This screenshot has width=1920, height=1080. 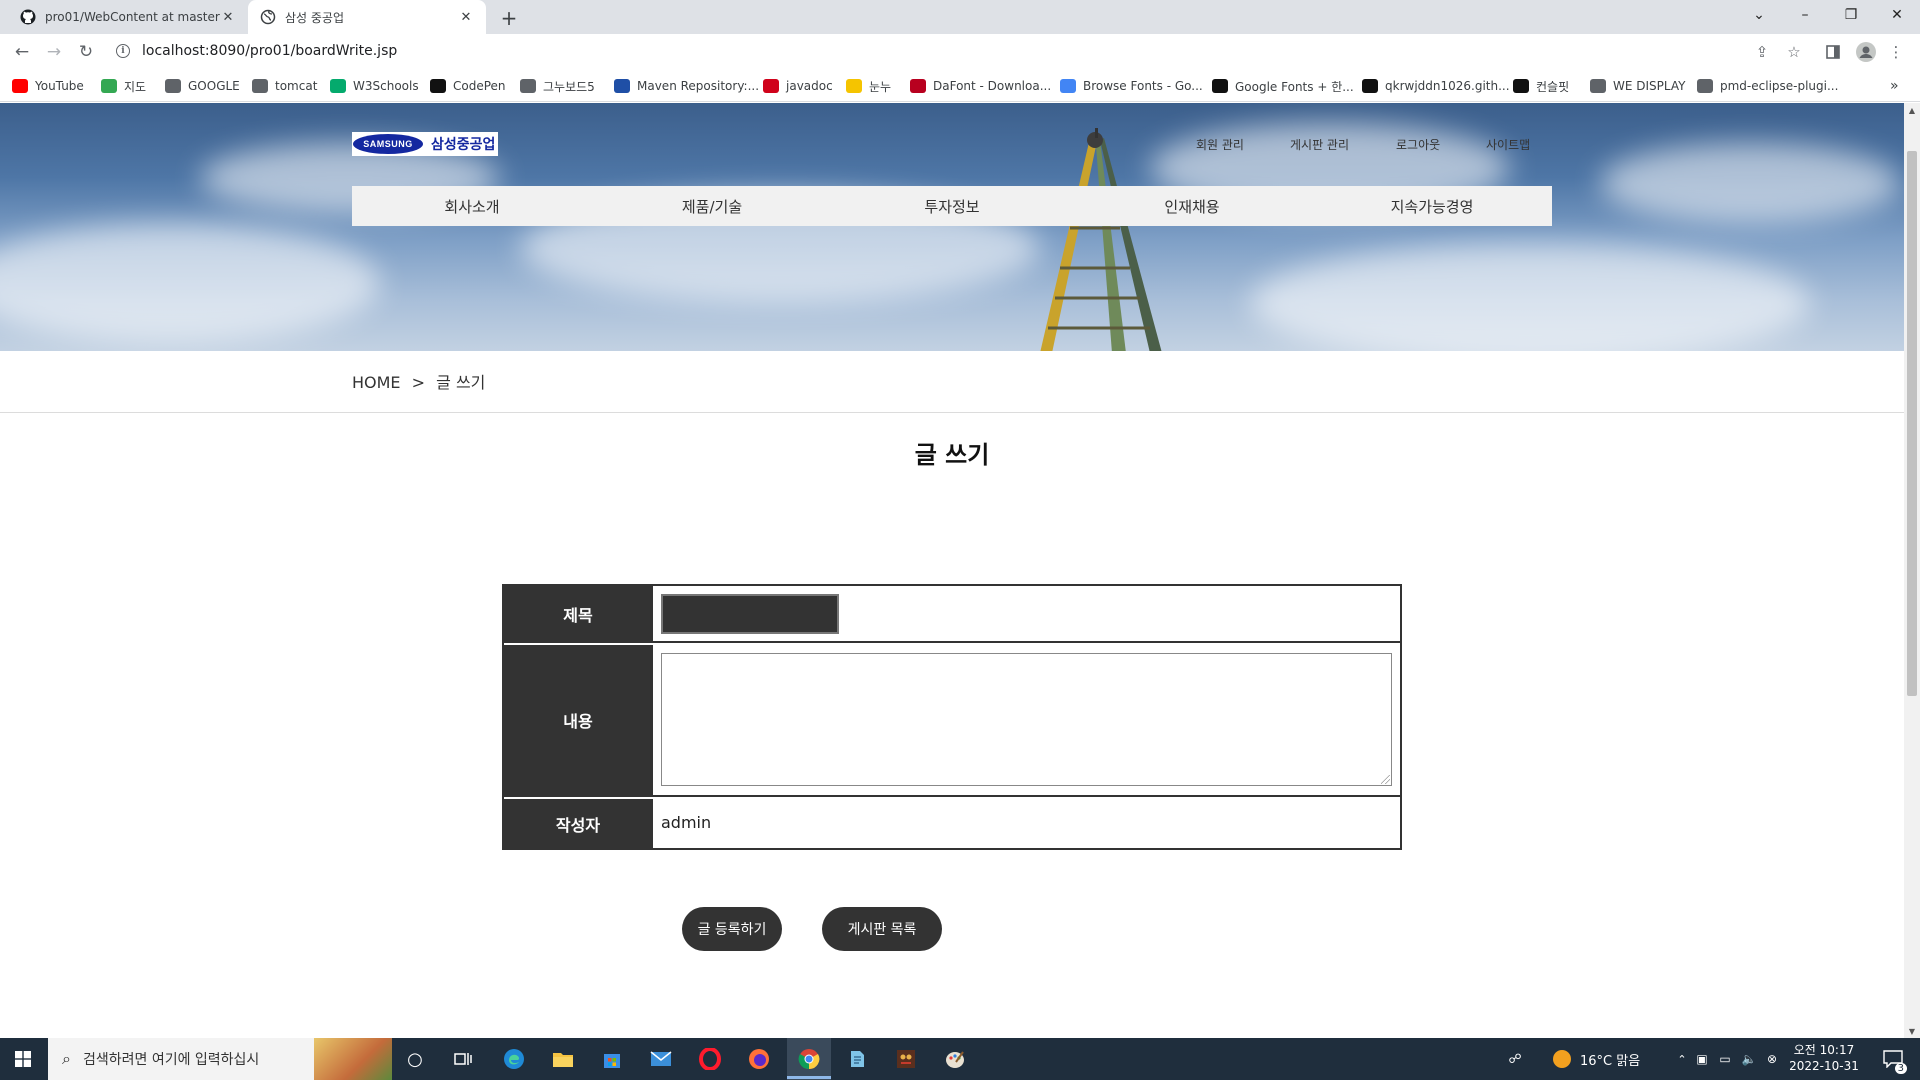 What do you see at coordinates (1762, 52) in the screenshot?
I see `share-icon: ⇪` at bounding box center [1762, 52].